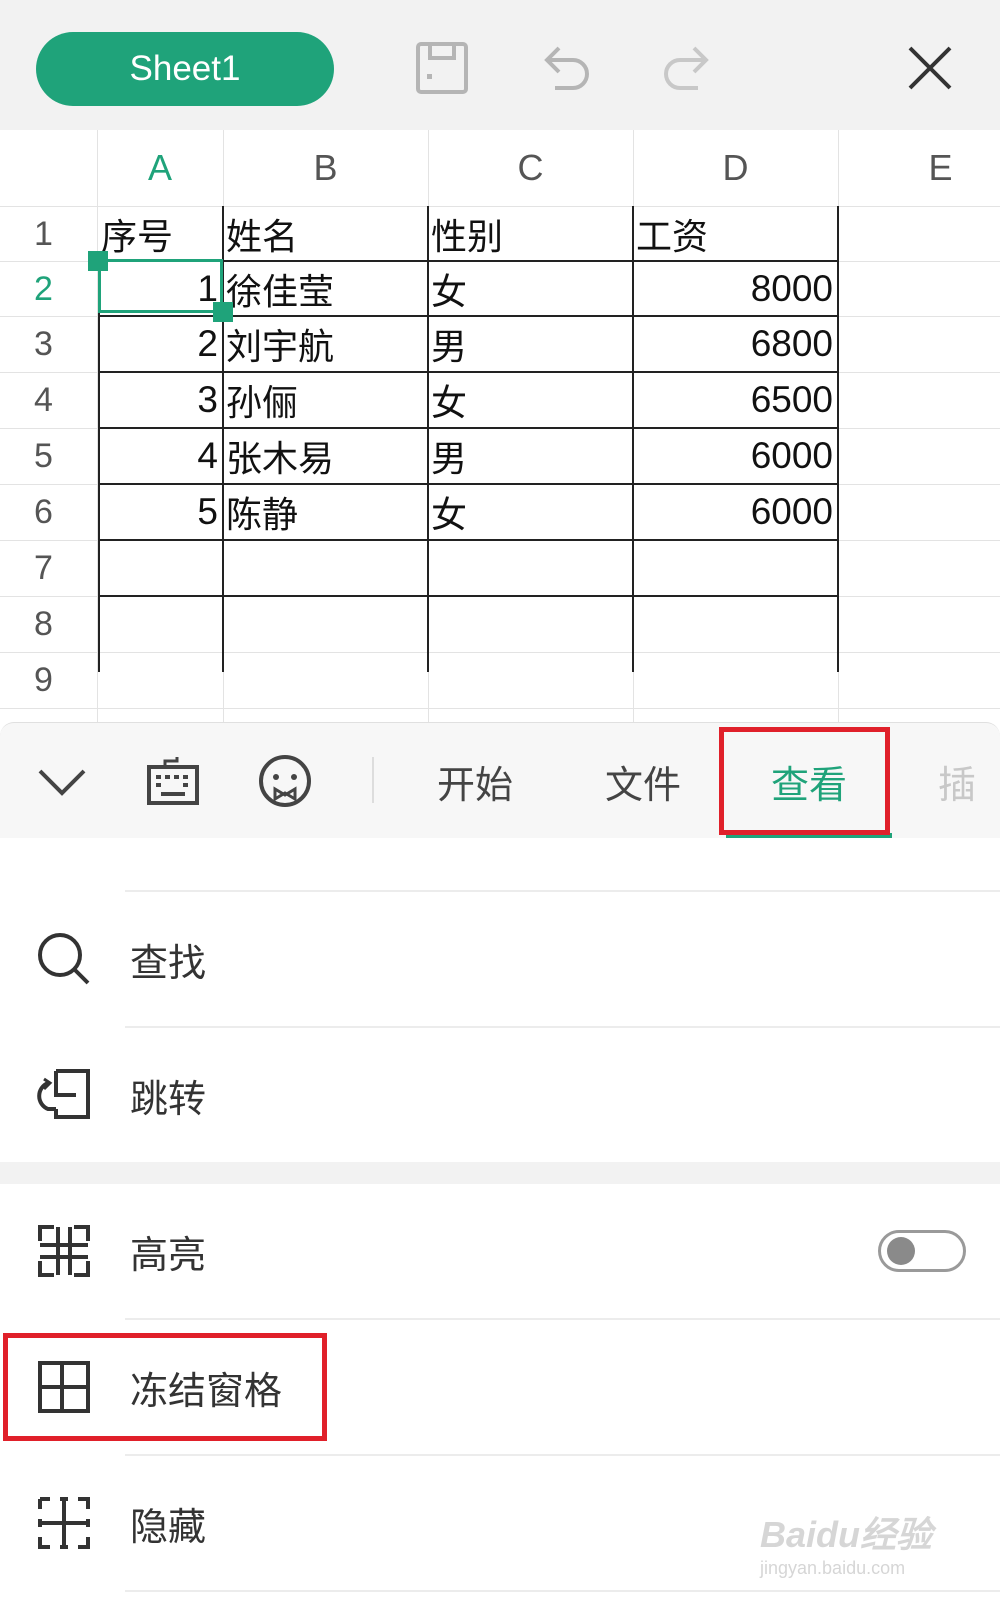 The width and height of the screenshot is (1000, 1618). What do you see at coordinates (735, 289) in the screenshot?
I see `cell-d2: 8000` at bounding box center [735, 289].